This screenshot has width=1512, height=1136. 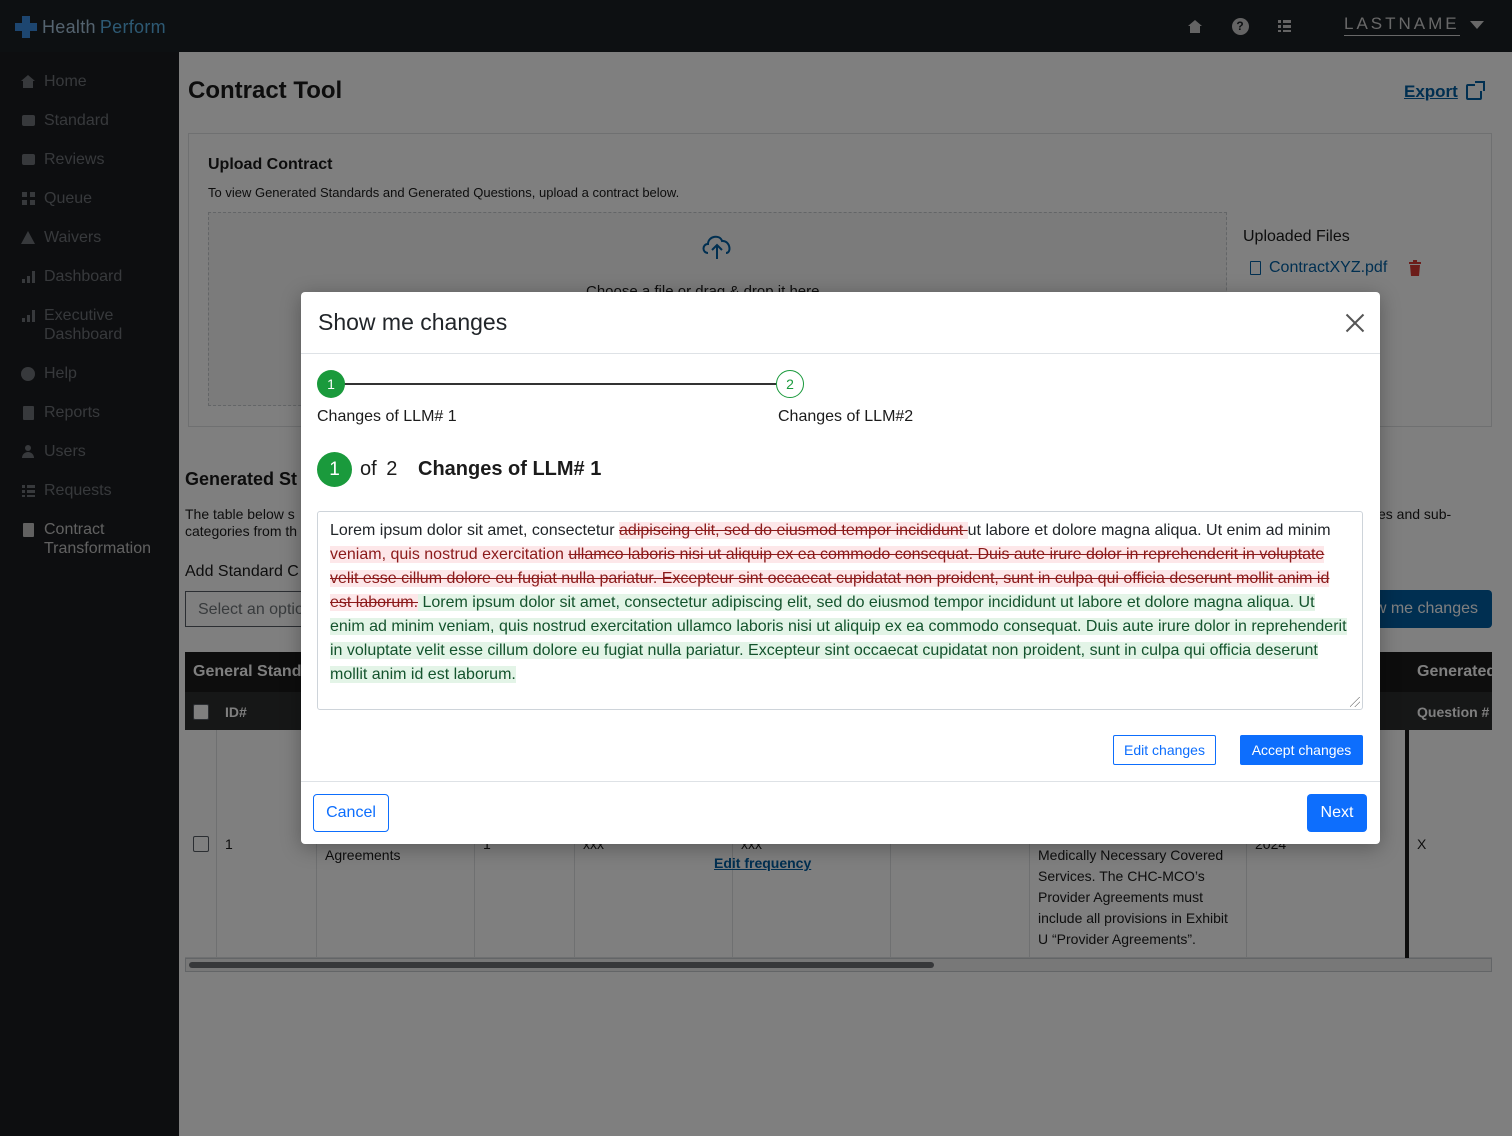 I want to click on step-heading: Changes of LLM# 1, so click(x=510, y=469).